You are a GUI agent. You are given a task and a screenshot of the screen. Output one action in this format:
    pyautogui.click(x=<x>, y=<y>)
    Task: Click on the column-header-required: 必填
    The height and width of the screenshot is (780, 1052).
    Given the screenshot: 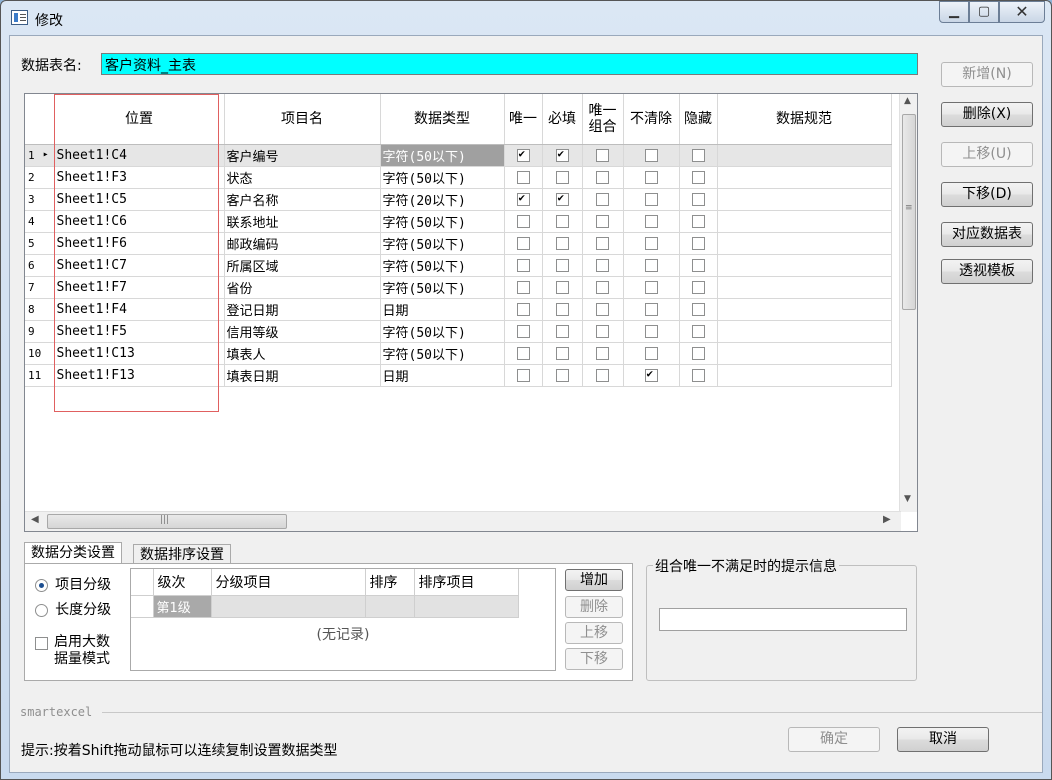 What is the action you would take?
    pyautogui.click(x=562, y=119)
    